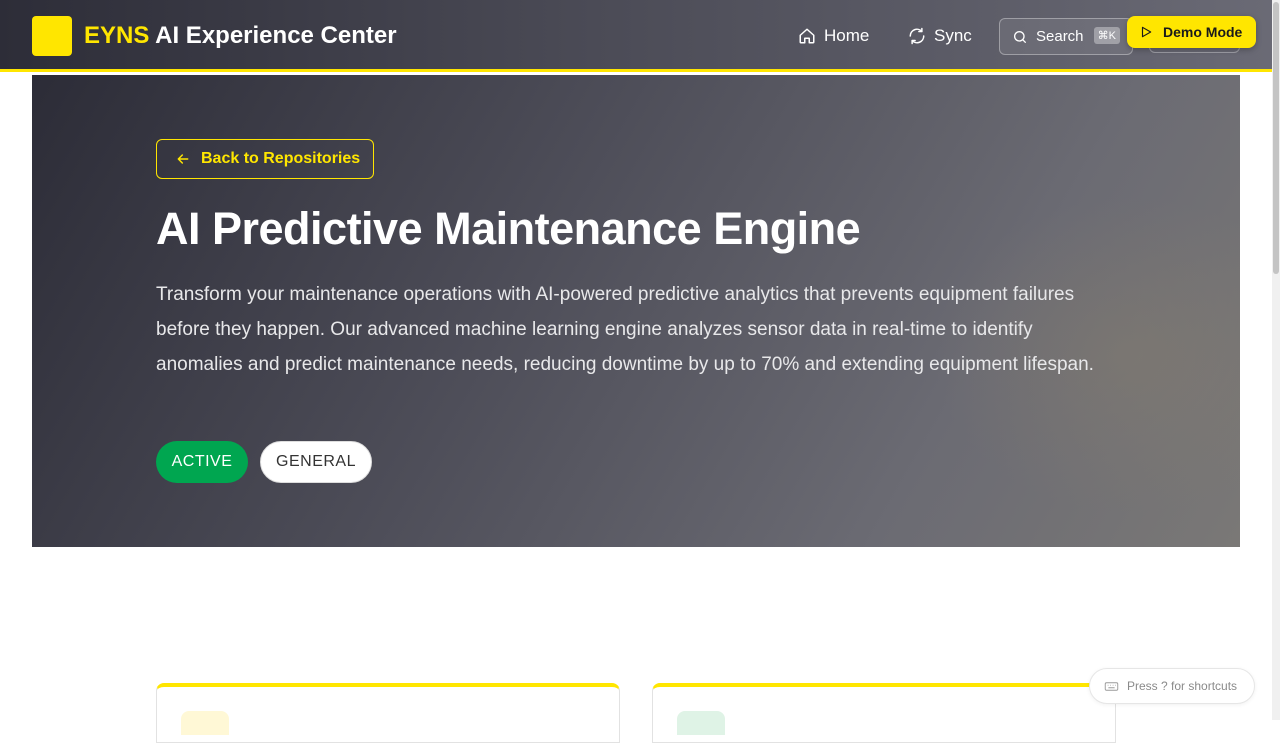 Image resolution: width=1280 pixels, height=743 pixels. I want to click on category-badge: GENERAL, so click(316, 462).